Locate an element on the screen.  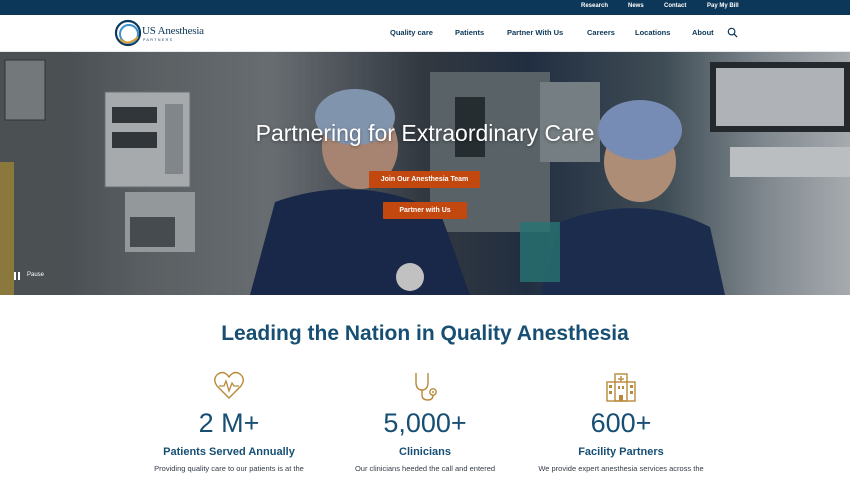
hero-title: Partnering for Extraordinary Care is located at coordinates (425, 133).